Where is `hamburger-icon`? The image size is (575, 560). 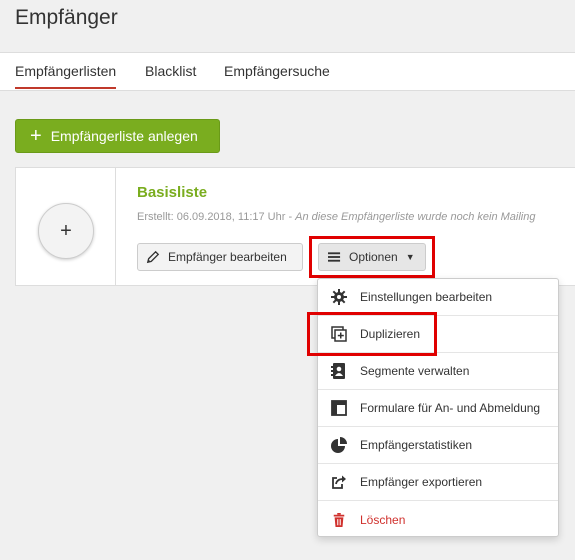 hamburger-icon is located at coordinates (334, 257).